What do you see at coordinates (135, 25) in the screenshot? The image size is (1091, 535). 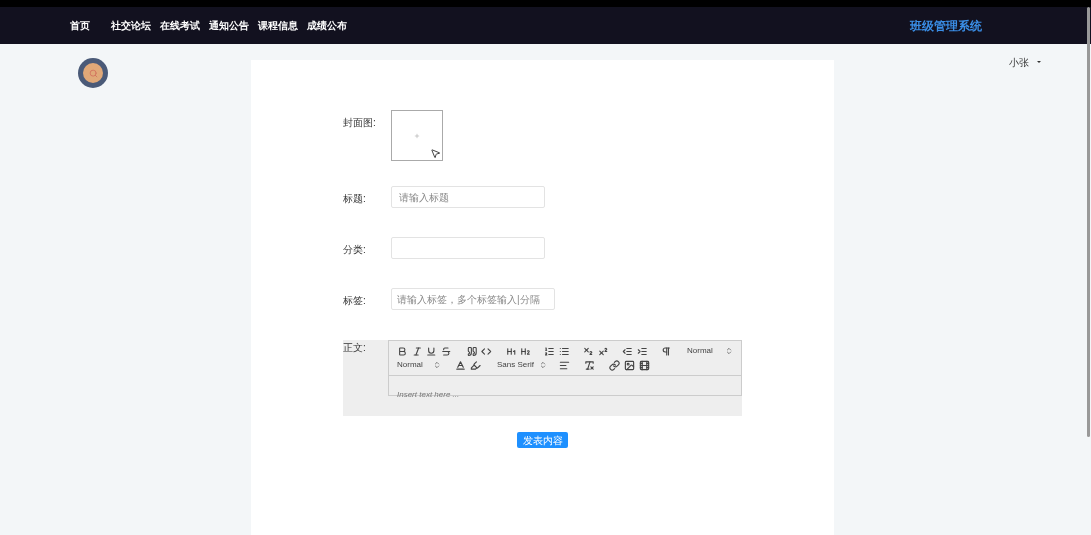 I see `nav-link: 社交论坛` at bounding box center [135, 25].